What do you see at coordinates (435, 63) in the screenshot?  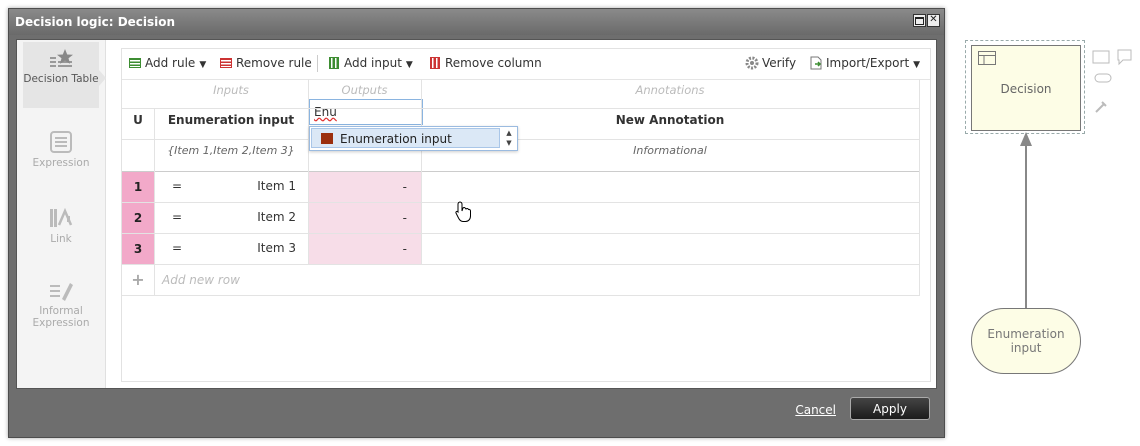 I see `remove-column-icon` at bounding box center [435, 63].